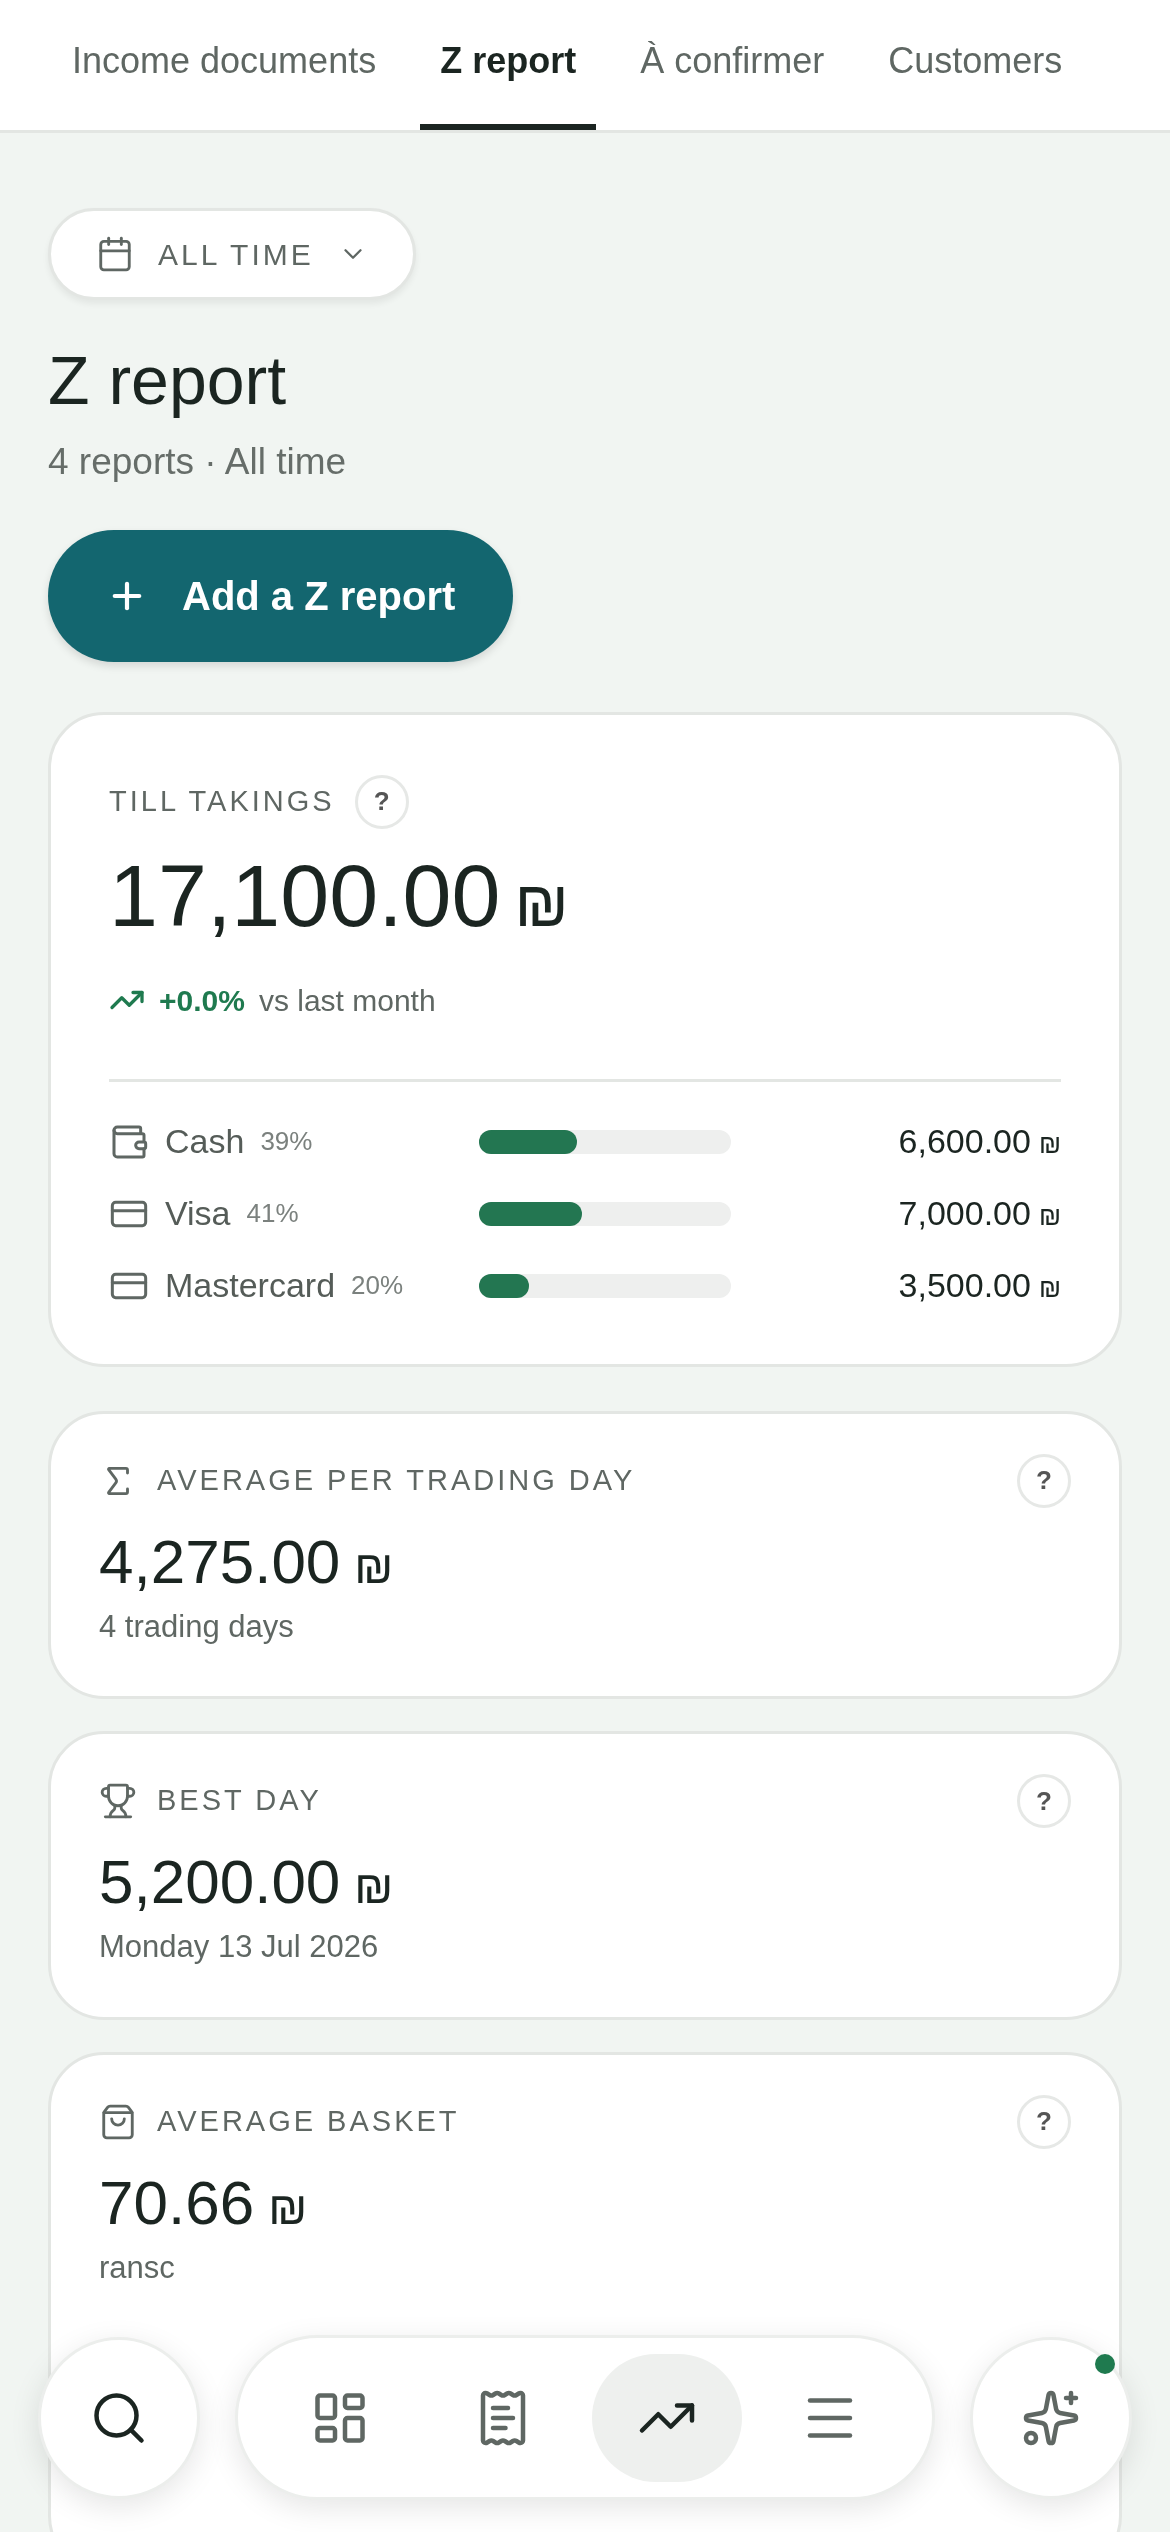 This screenshot has width=1170, height=2532. What do you see at coordinates (250, 1285) in the screenshot?
I see `payment-method-name: Mastercard` at bounding box center [250, 1285].